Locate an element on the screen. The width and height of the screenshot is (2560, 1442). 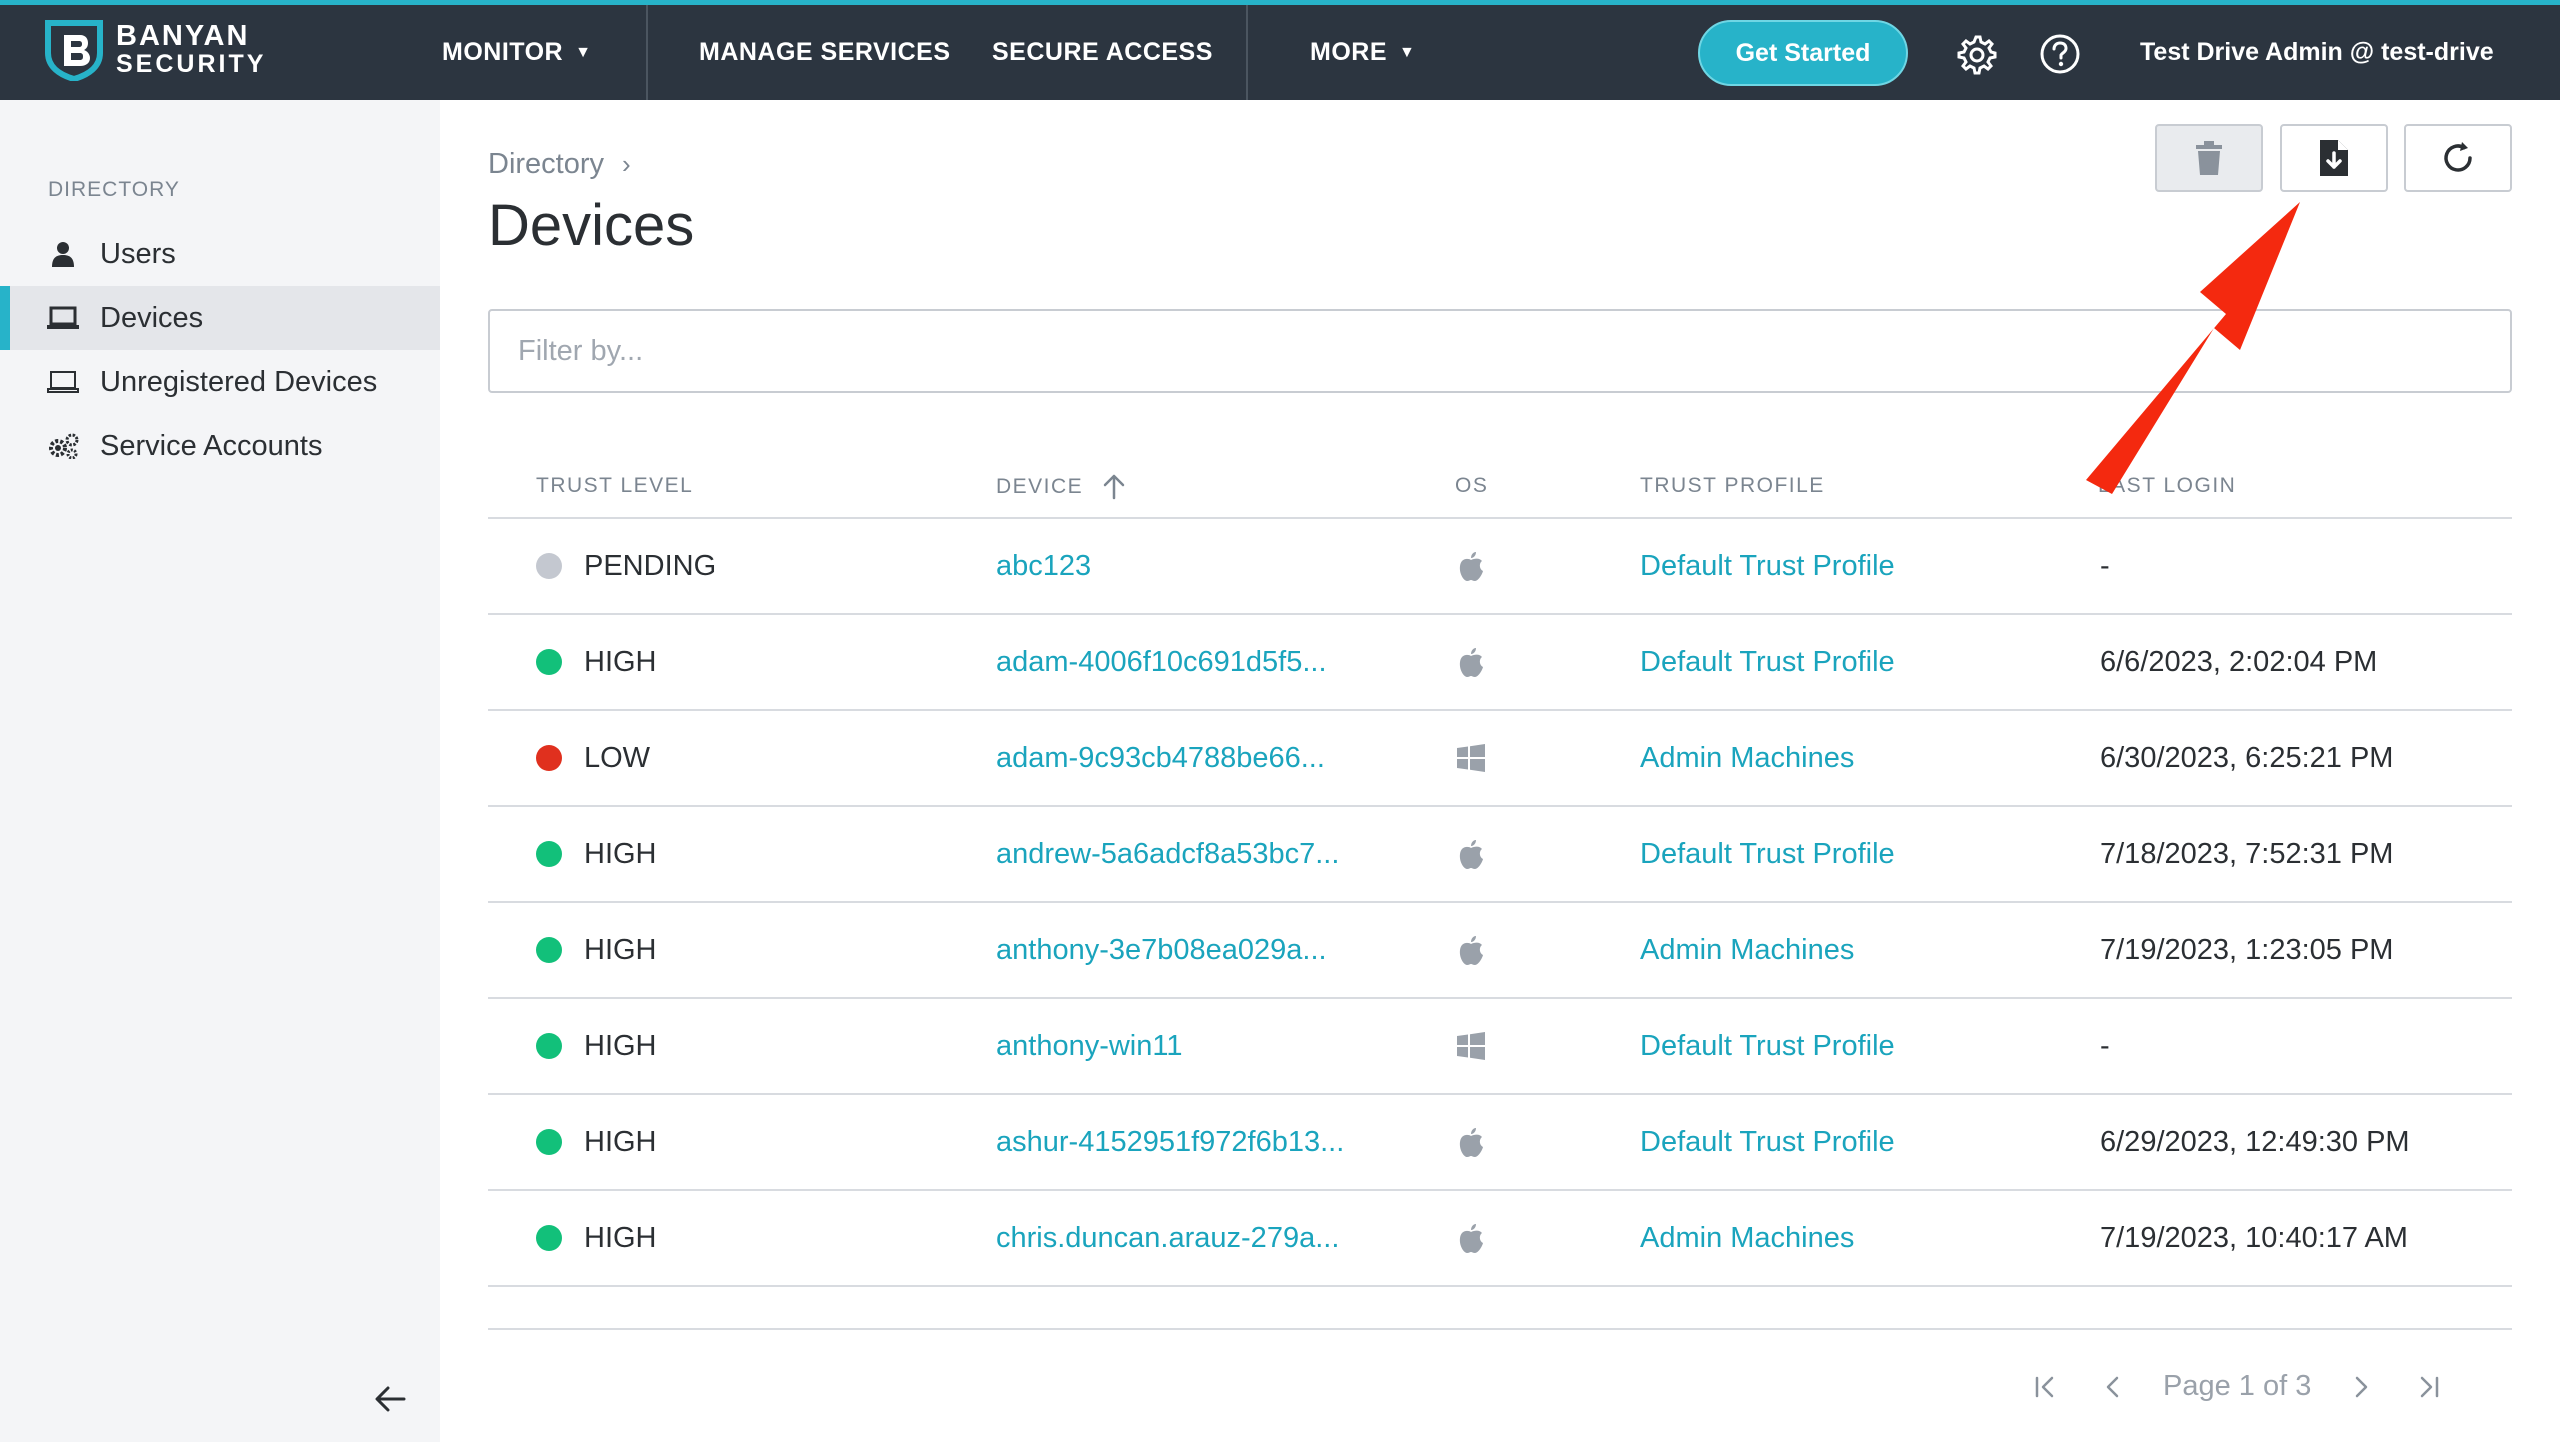
gear-icon is located at coordinates (1976, 54).